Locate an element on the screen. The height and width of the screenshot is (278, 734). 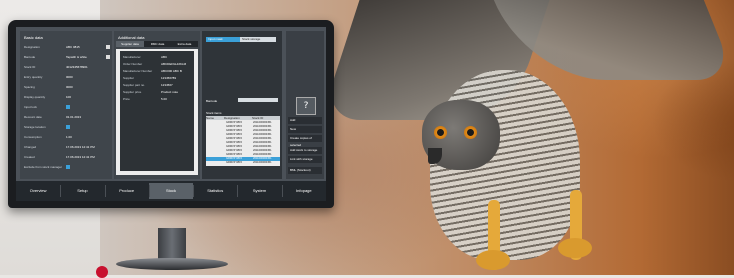
table-row: GRMVP 0815 2011000000451 is located at coordinates (243, 163).